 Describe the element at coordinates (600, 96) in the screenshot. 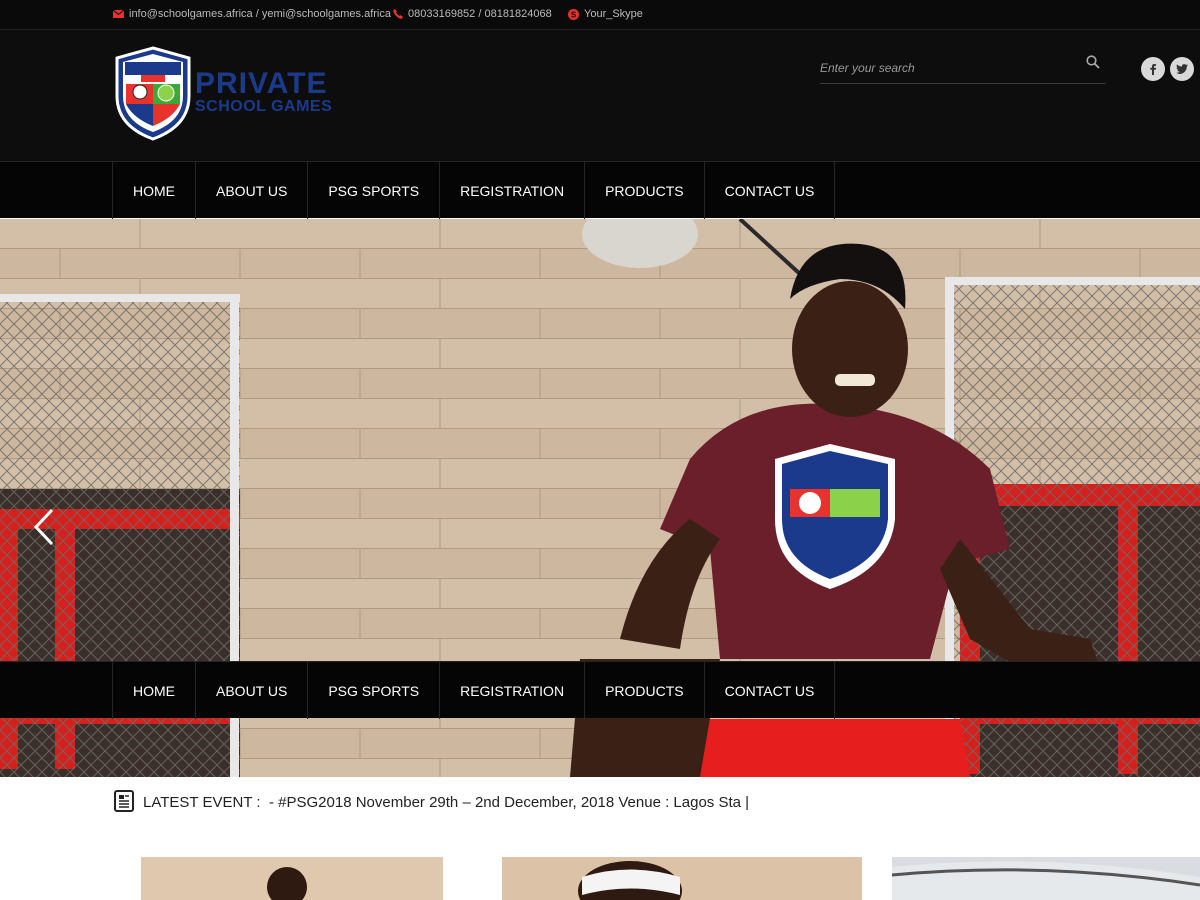

I see `site-header: PRIVATE SCHOOL GAMES` at that location.